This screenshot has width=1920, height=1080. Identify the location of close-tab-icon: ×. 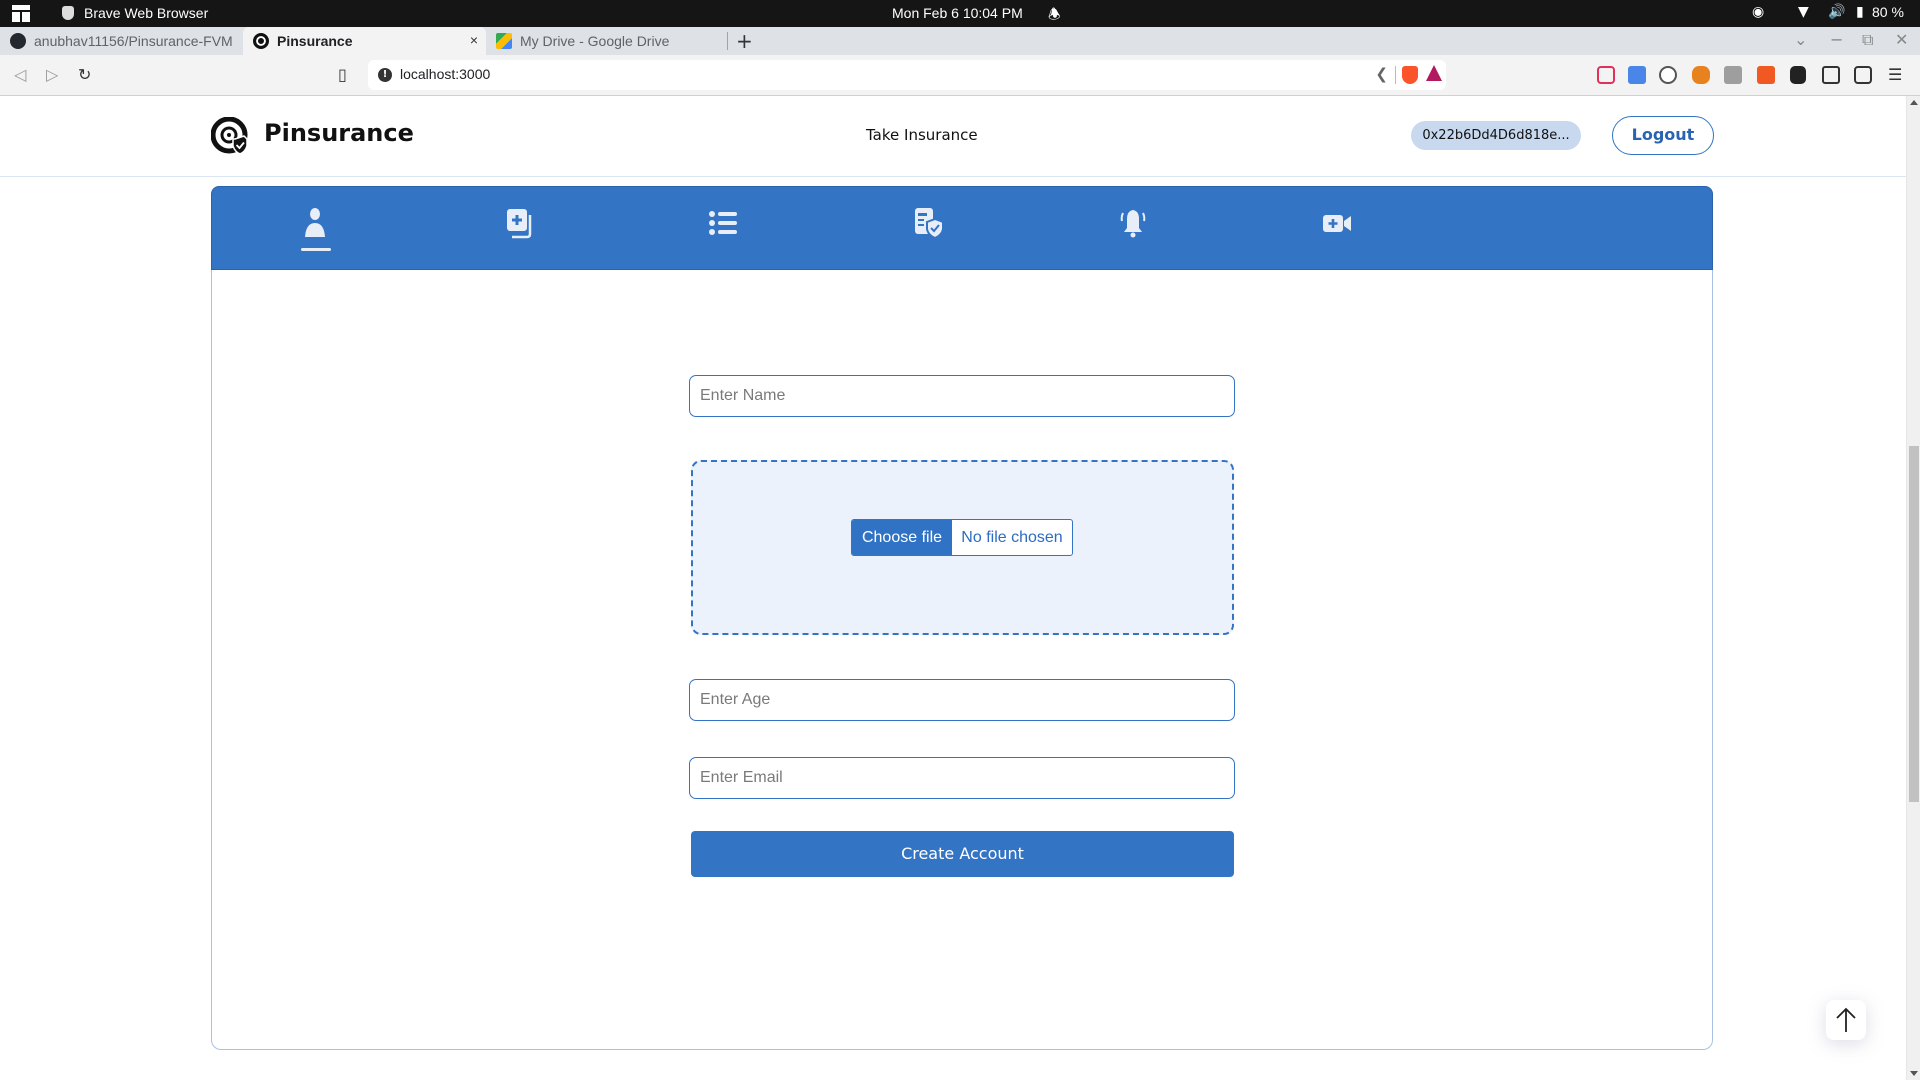
(474, 40).